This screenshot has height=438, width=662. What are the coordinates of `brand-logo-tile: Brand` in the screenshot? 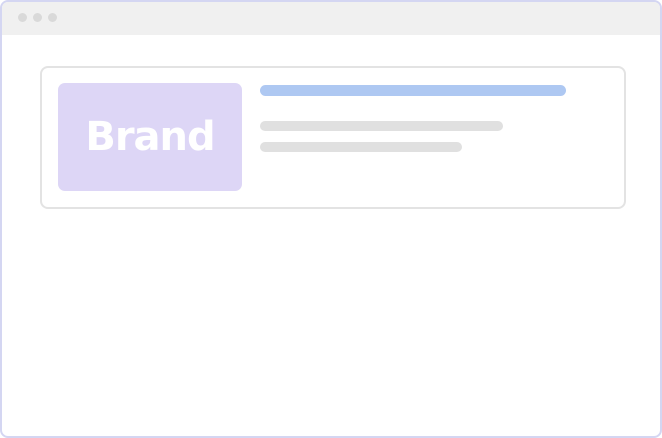 It's located at (150, 137).